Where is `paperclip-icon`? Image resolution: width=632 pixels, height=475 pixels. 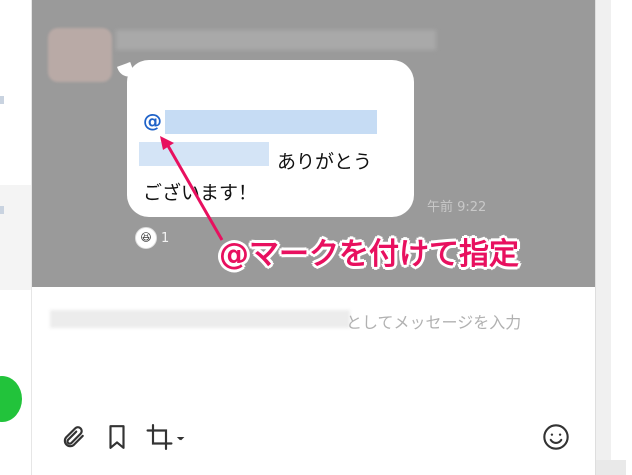 paperclip-icon is located at coordinates (73, 437).